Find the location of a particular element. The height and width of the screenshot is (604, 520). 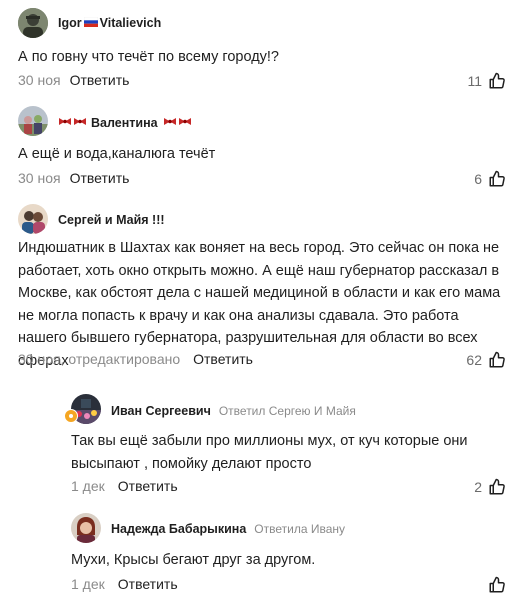

comment-author: Igor Vitalievich is located at coordinates (109, 23).